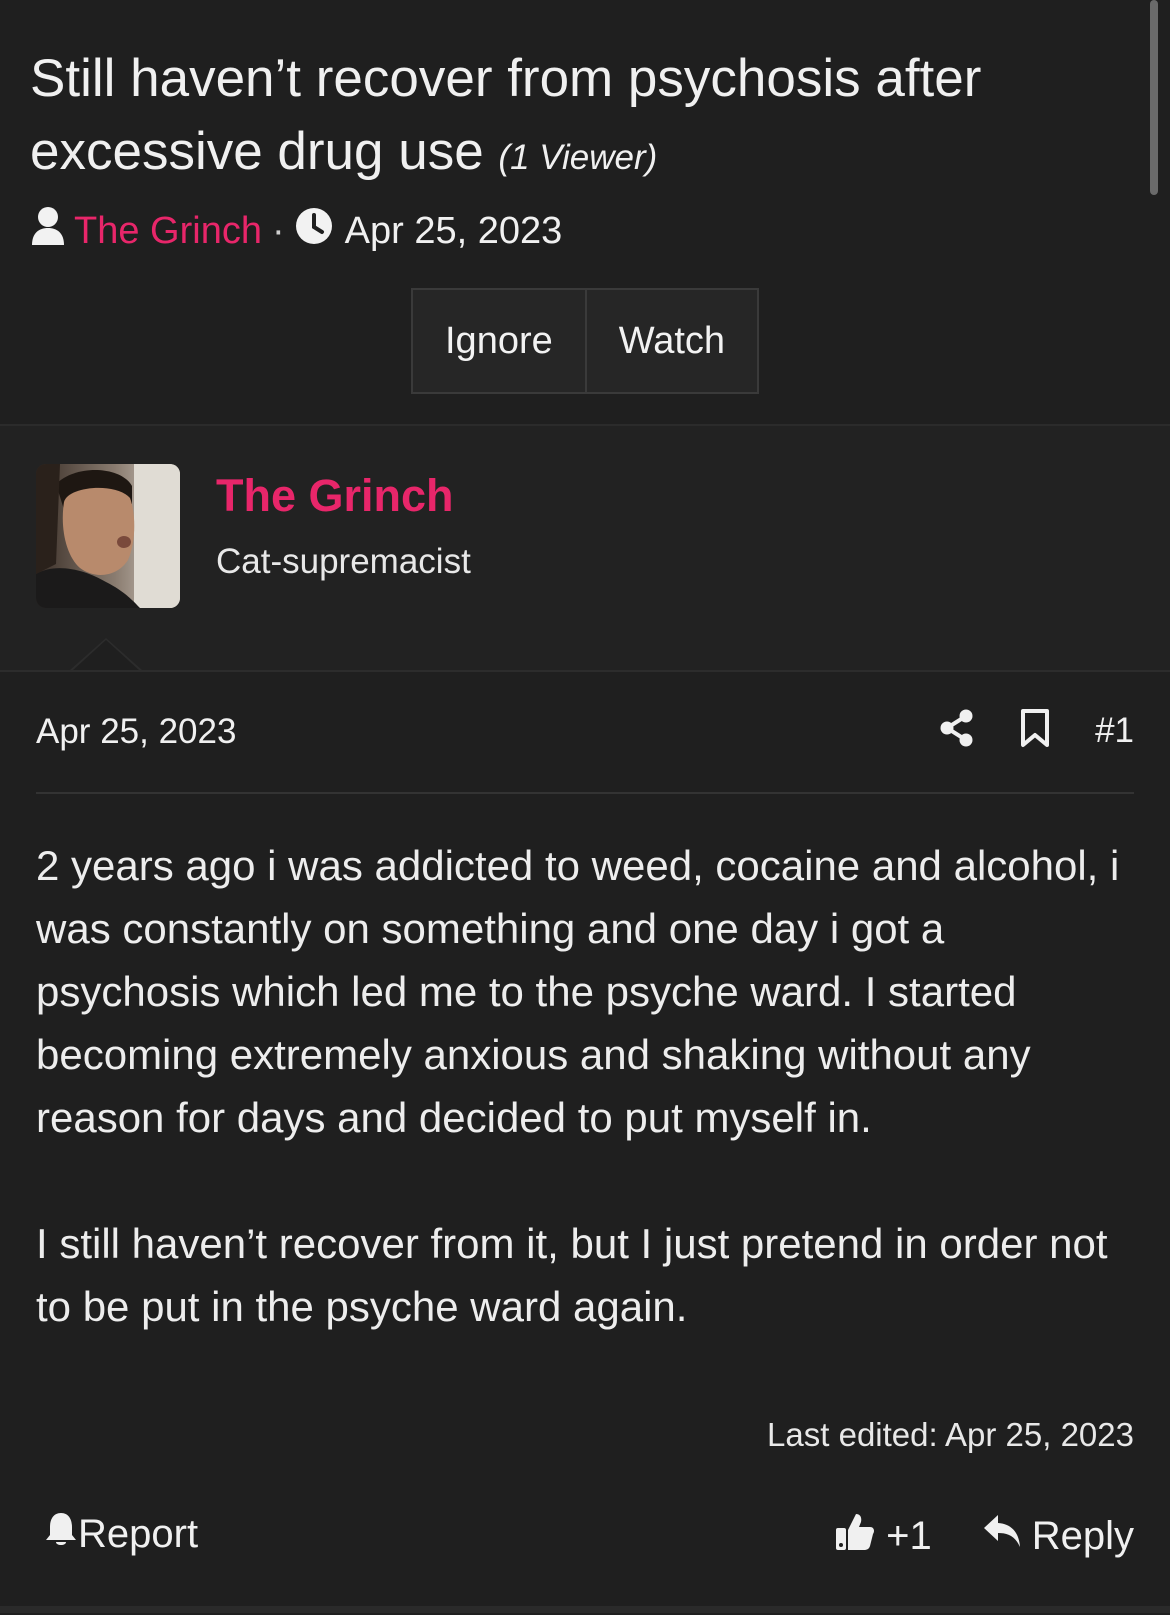 The width and height of the screenshot is (1170, 1615). What do you see at coordinates (343, 561) in the screenshot?
I see `user-title: Cat-supremacist` at bounding box center [343, 561].